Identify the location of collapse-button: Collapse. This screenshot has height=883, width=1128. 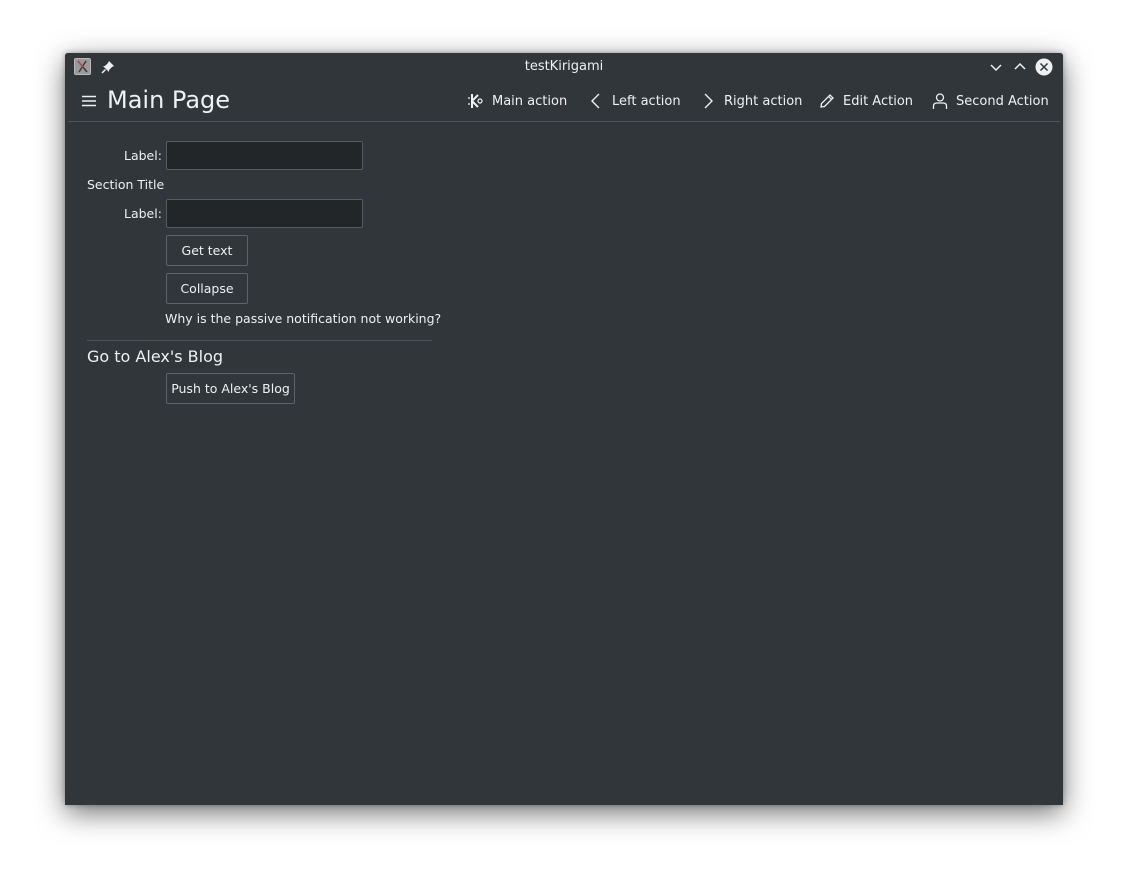
(207, 288).